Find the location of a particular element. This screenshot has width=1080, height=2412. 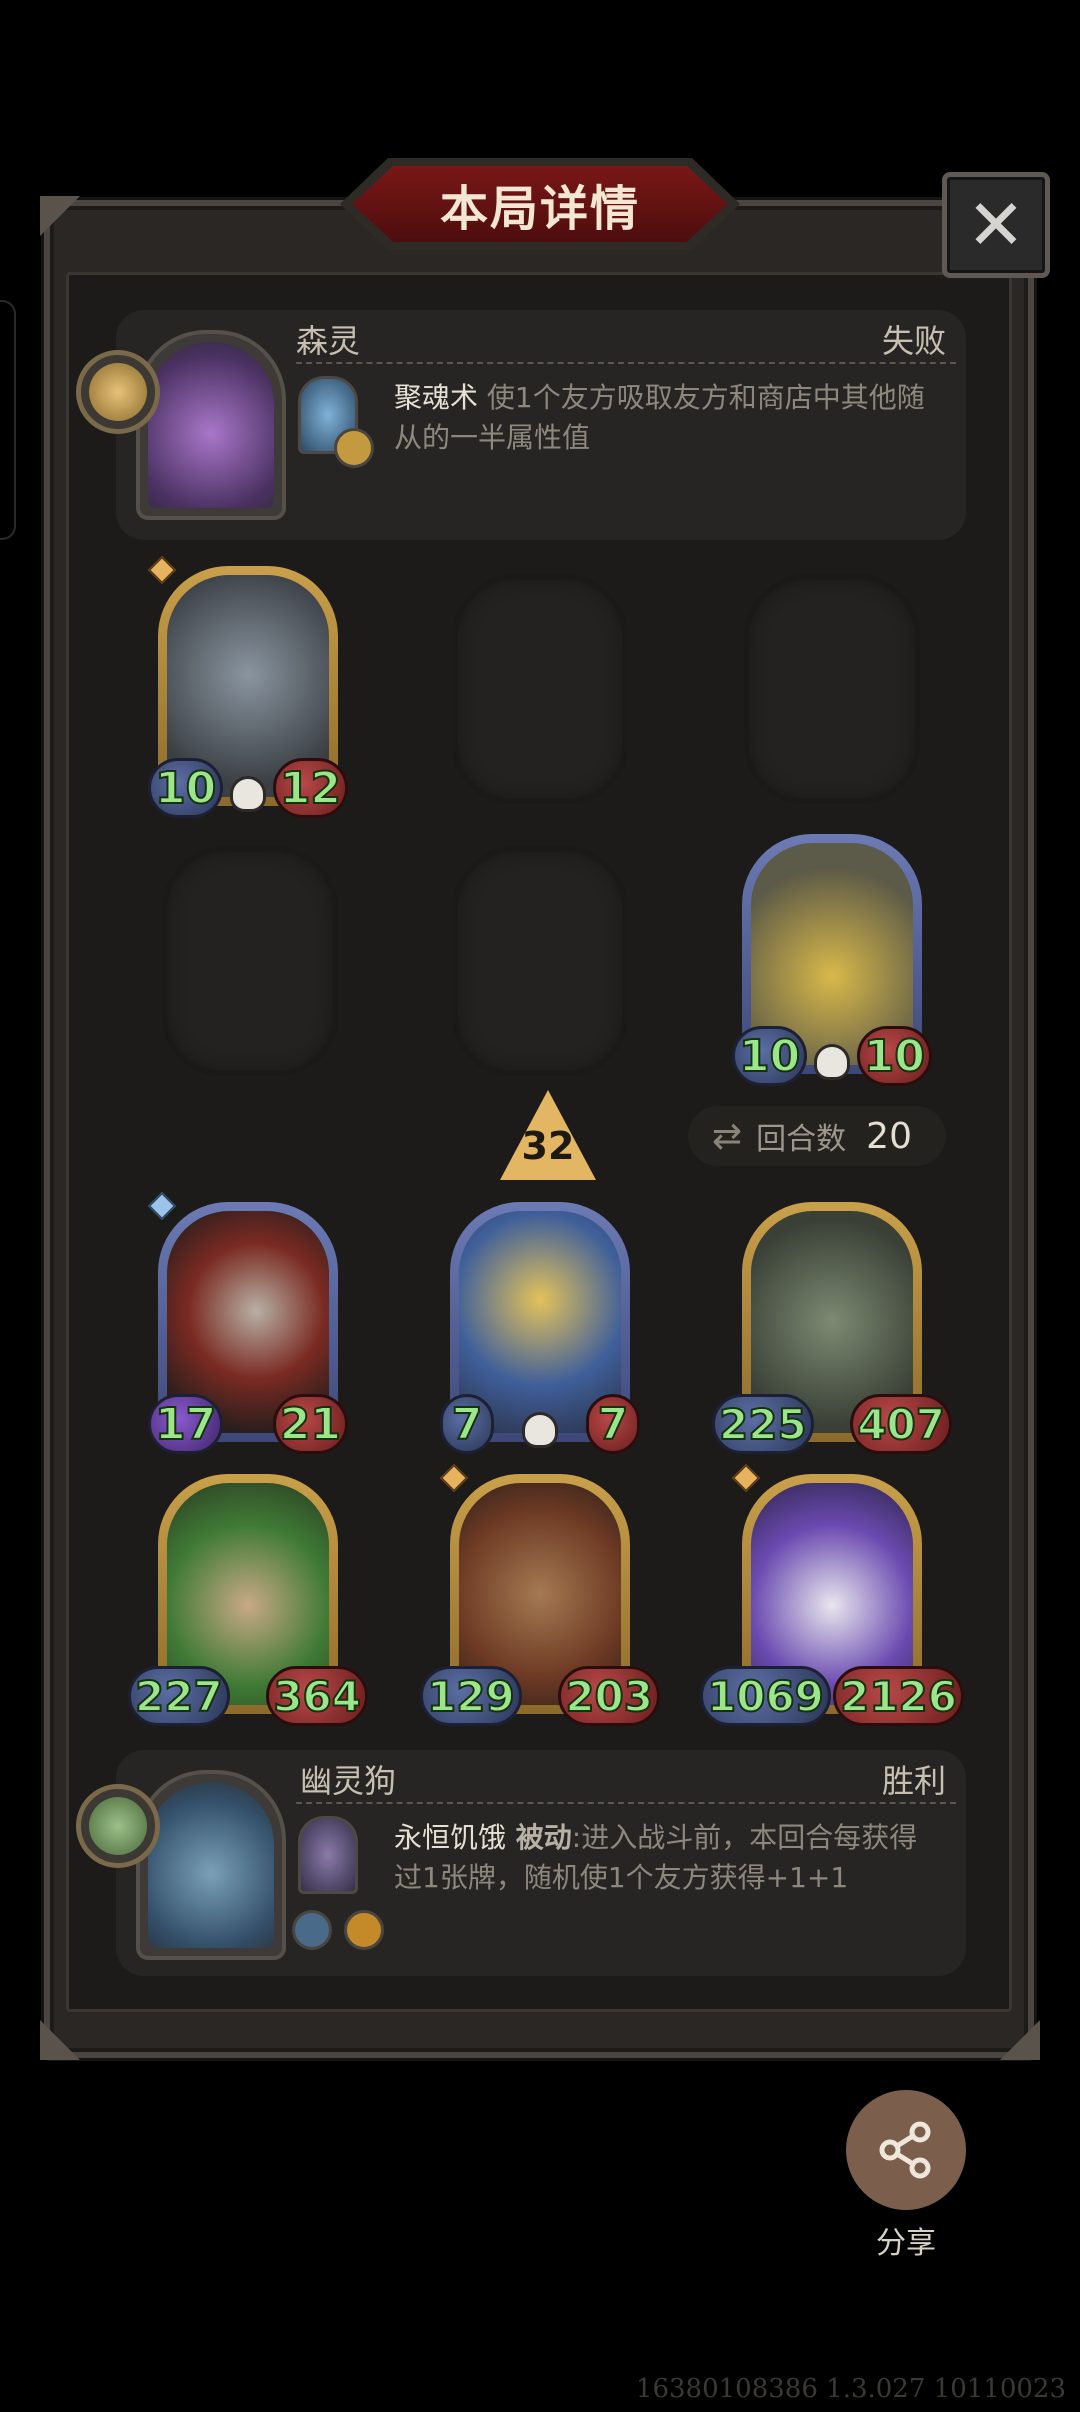

close-icon: ✕ is located at coordinates (996, 225).